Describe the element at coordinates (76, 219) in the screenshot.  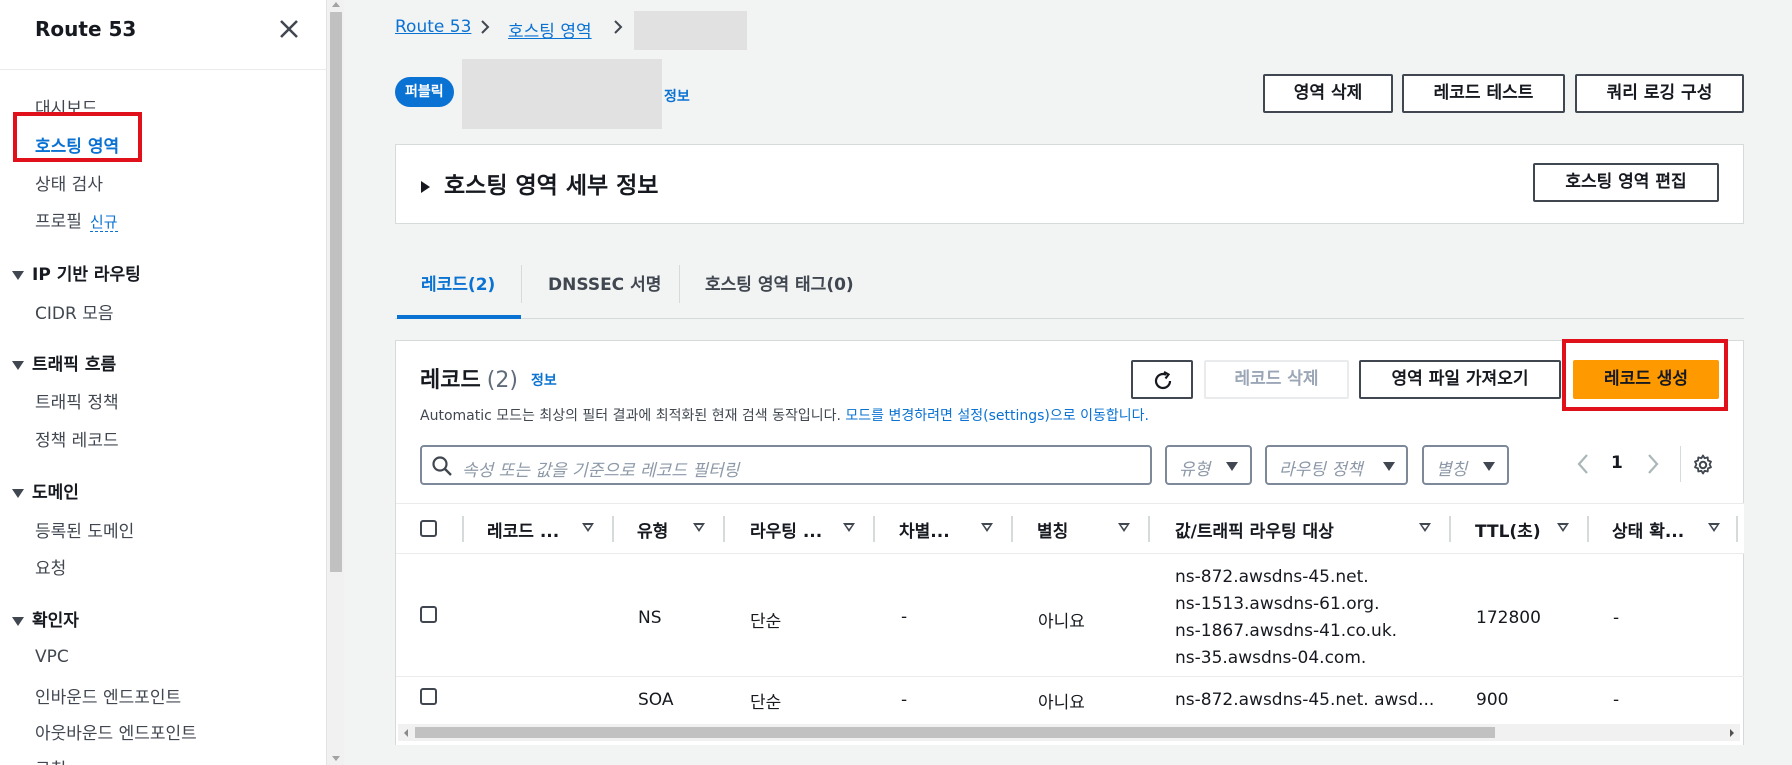
I see `sidebar-item-profiles: 프로필 신규` at that location.